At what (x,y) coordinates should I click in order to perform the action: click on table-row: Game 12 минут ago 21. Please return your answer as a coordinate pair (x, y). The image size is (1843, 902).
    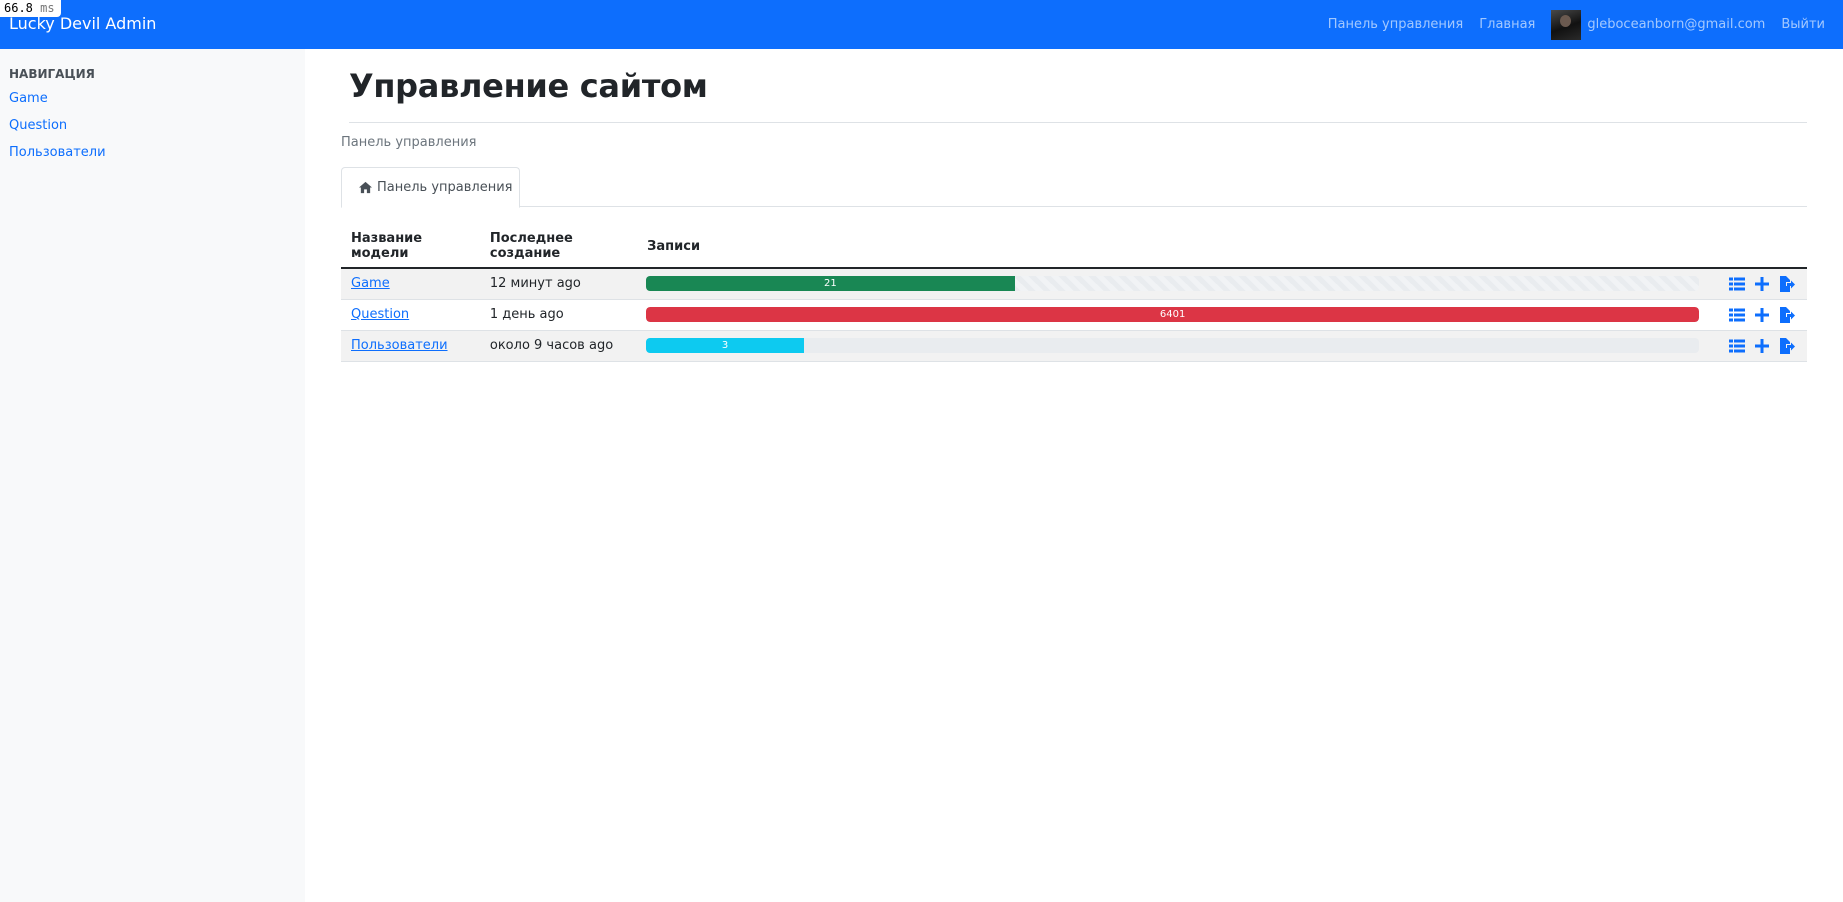
    Looking at the image, I should click on (1074, 284).